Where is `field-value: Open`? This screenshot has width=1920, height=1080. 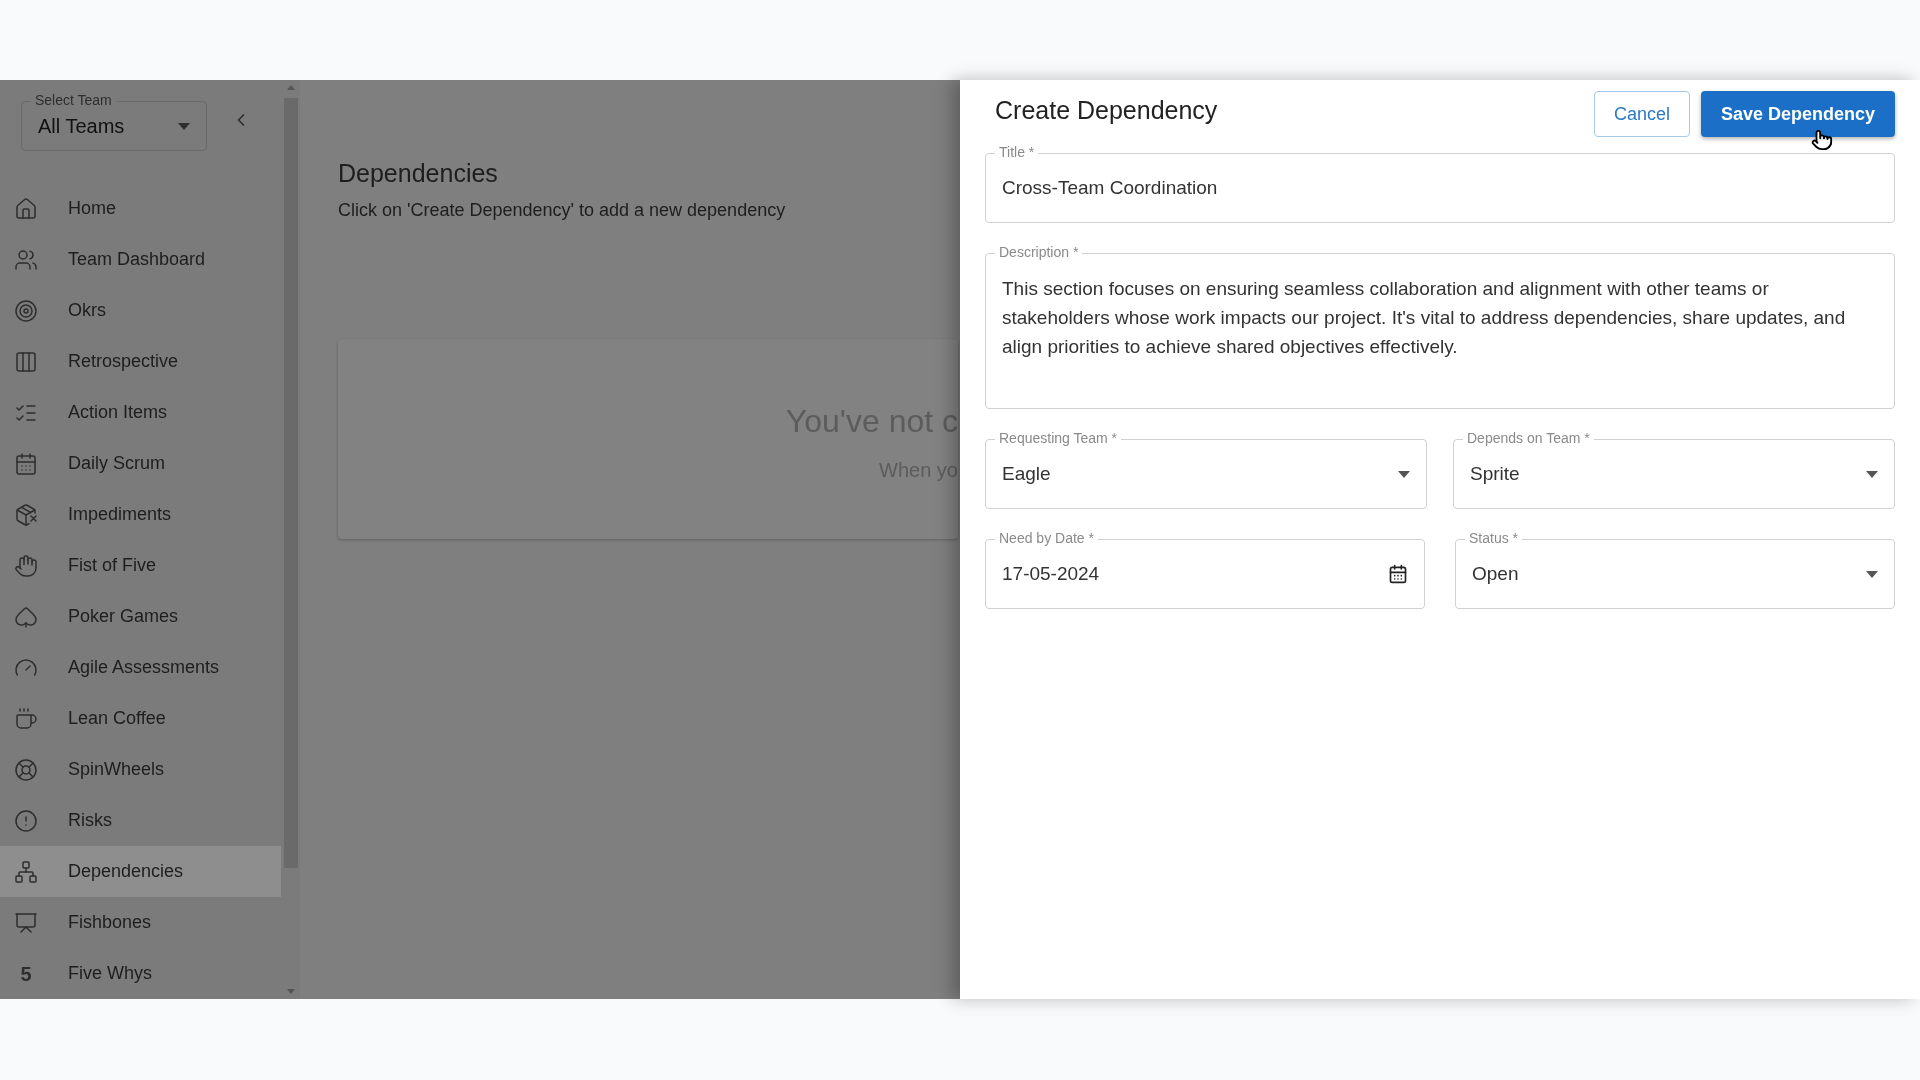 field-value: Open is located at coordinates (1495, 573).